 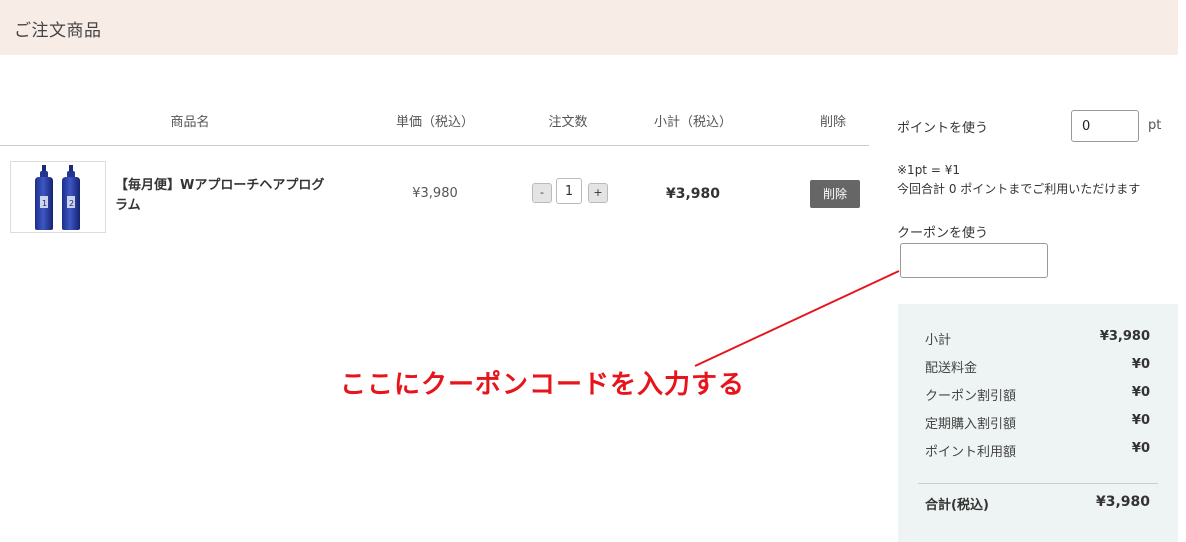 I want to click on annotation-text: ここにクーポンコードを入力する, so click(x=543, y=385).